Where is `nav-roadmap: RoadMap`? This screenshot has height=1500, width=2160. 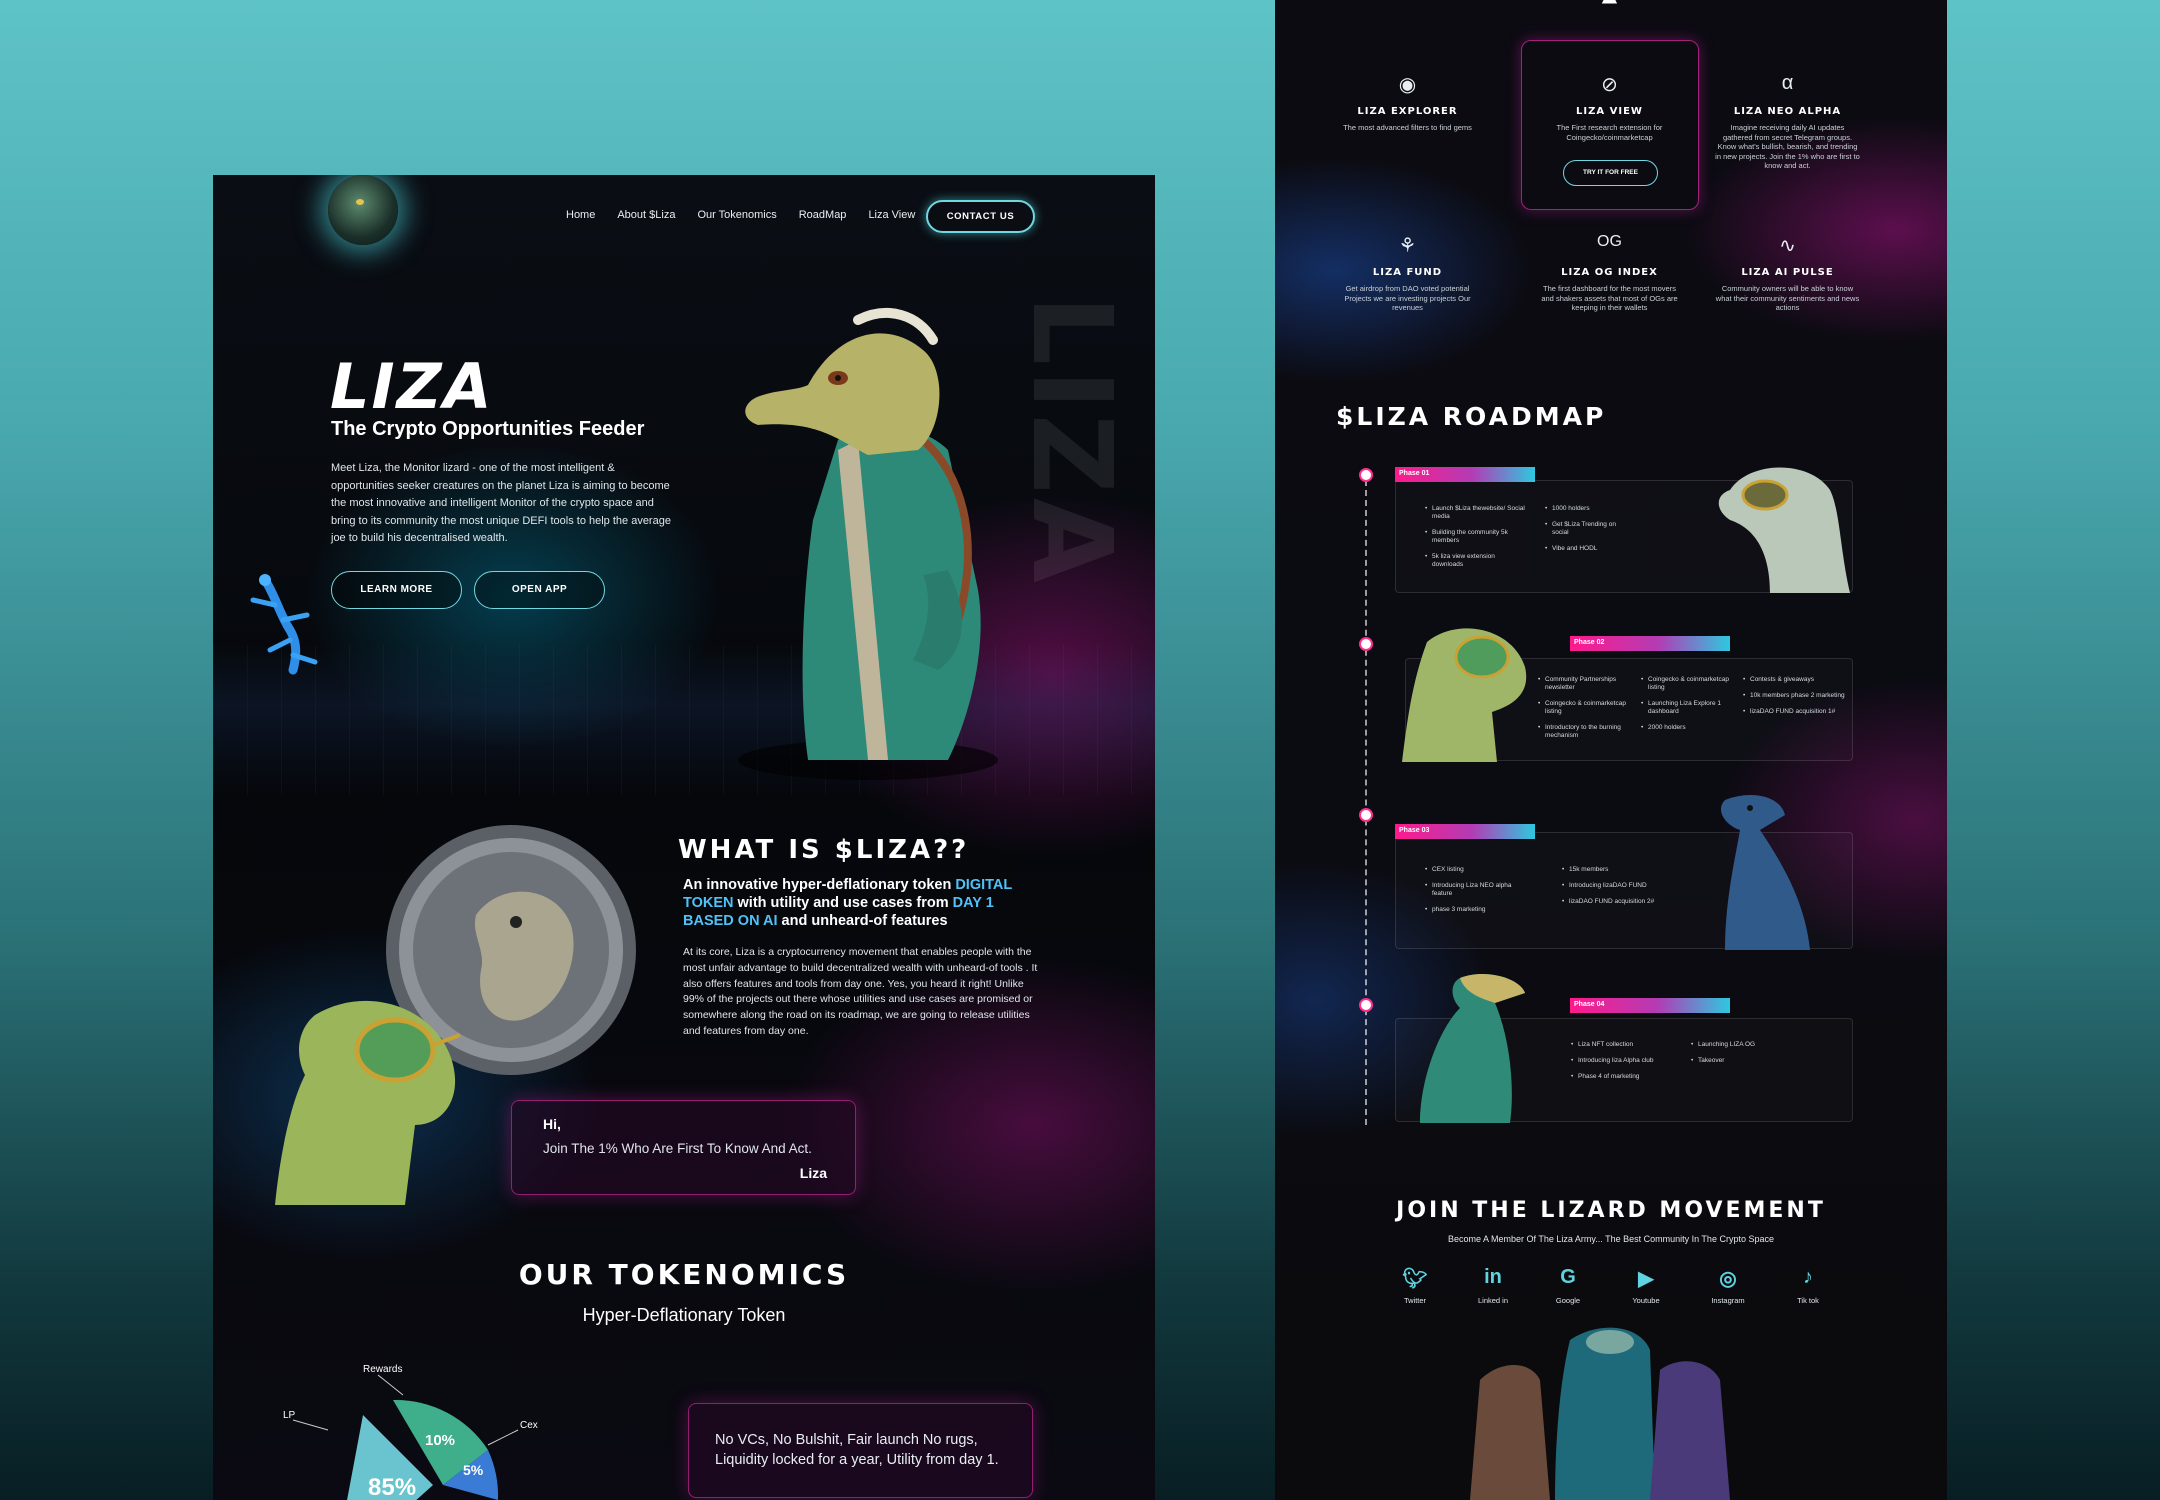
nav-roadmap: RoadMap is located at coordinates (823, 215).